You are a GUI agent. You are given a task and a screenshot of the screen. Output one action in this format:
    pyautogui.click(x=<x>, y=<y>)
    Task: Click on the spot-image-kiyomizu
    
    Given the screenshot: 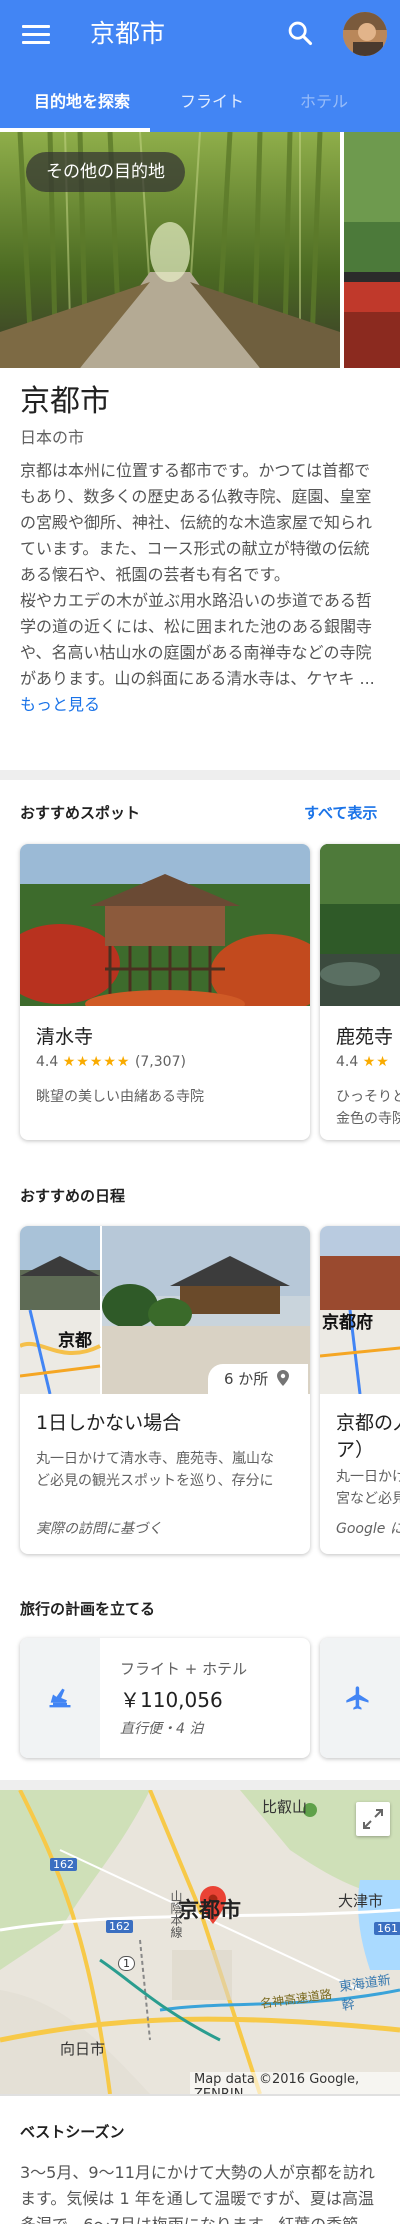 What is the action you would take?
    pyautogui.click(x=165, y=925)
    